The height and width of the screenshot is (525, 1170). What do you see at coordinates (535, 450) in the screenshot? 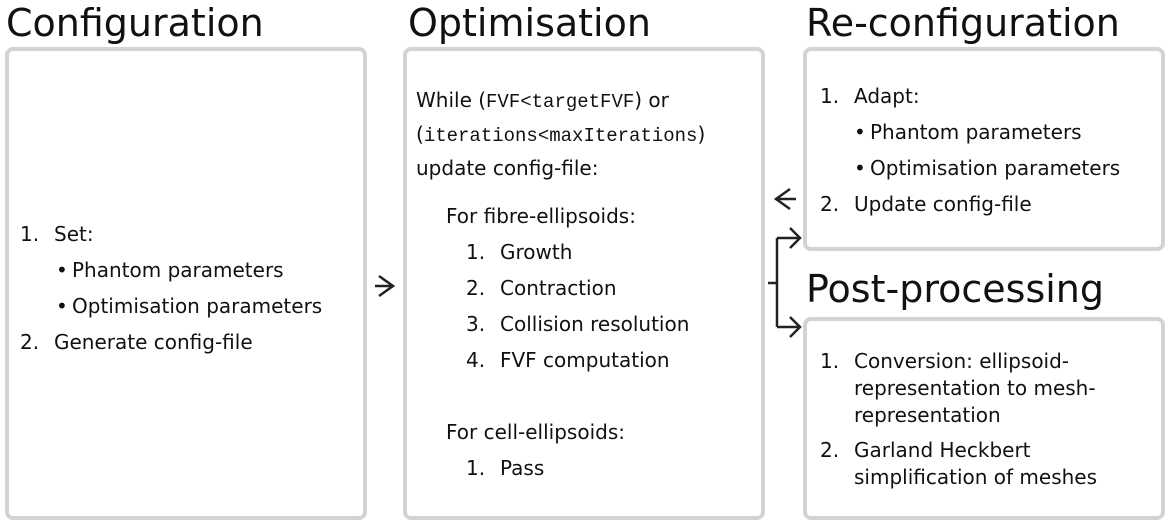
I see `cell-steps: For cell-ellipsoids: 1. Pass` at bounding box center [535, 450].